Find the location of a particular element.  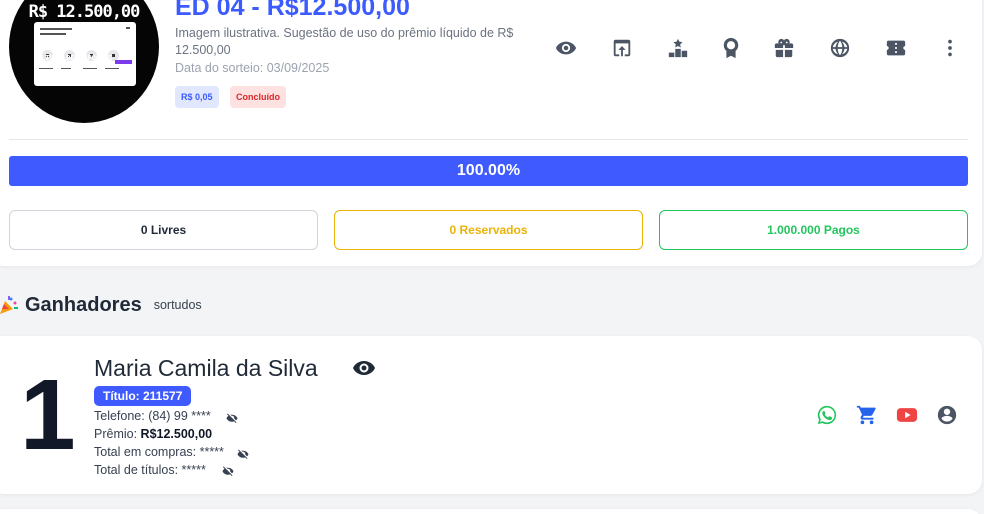

price-badge: R$ 0,05 is located at coordinates (197, 97).